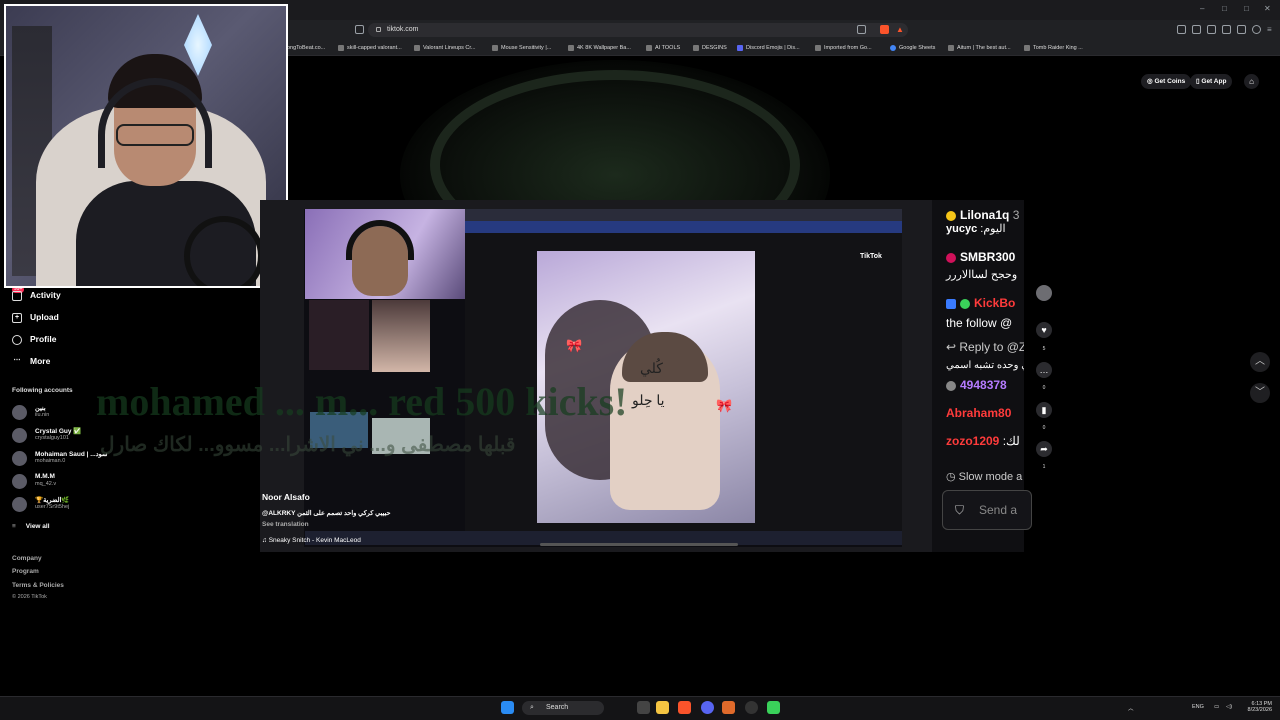  Describe the element at coordinates (662, 707) in the screenshot. I see `file-explorer-icon` at that location.